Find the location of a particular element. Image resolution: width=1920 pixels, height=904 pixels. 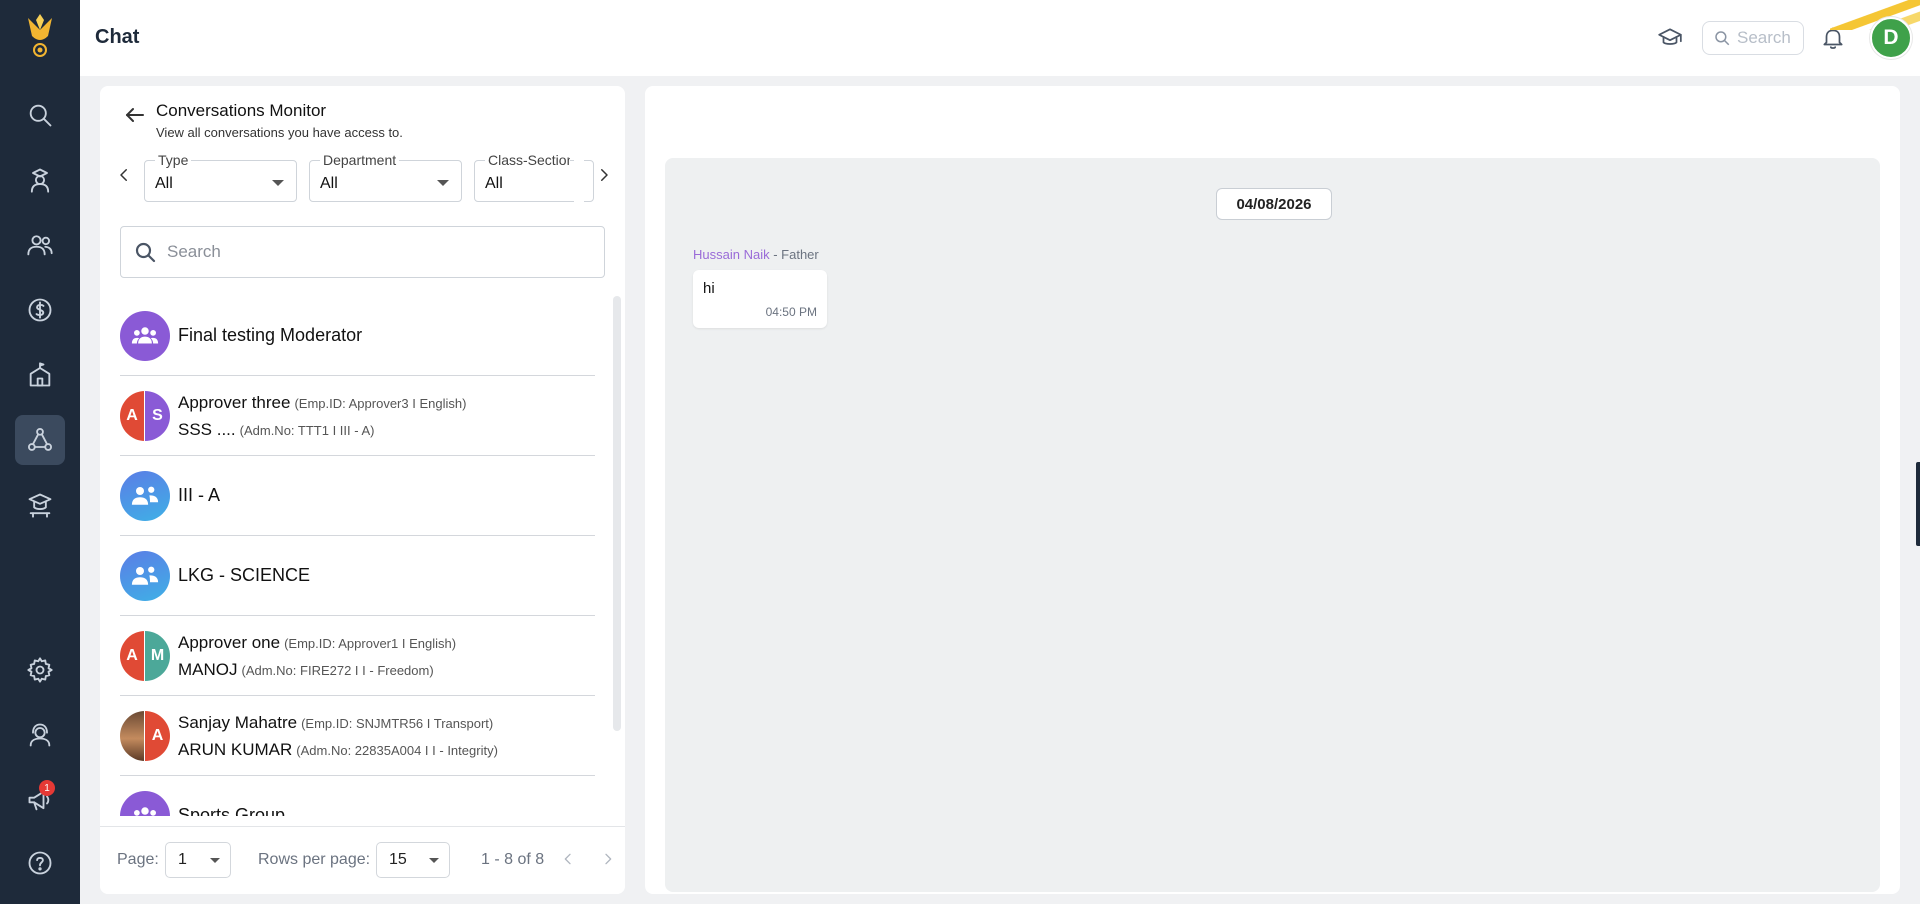

staff-name: Approver three is located at coordinates (234, 402).